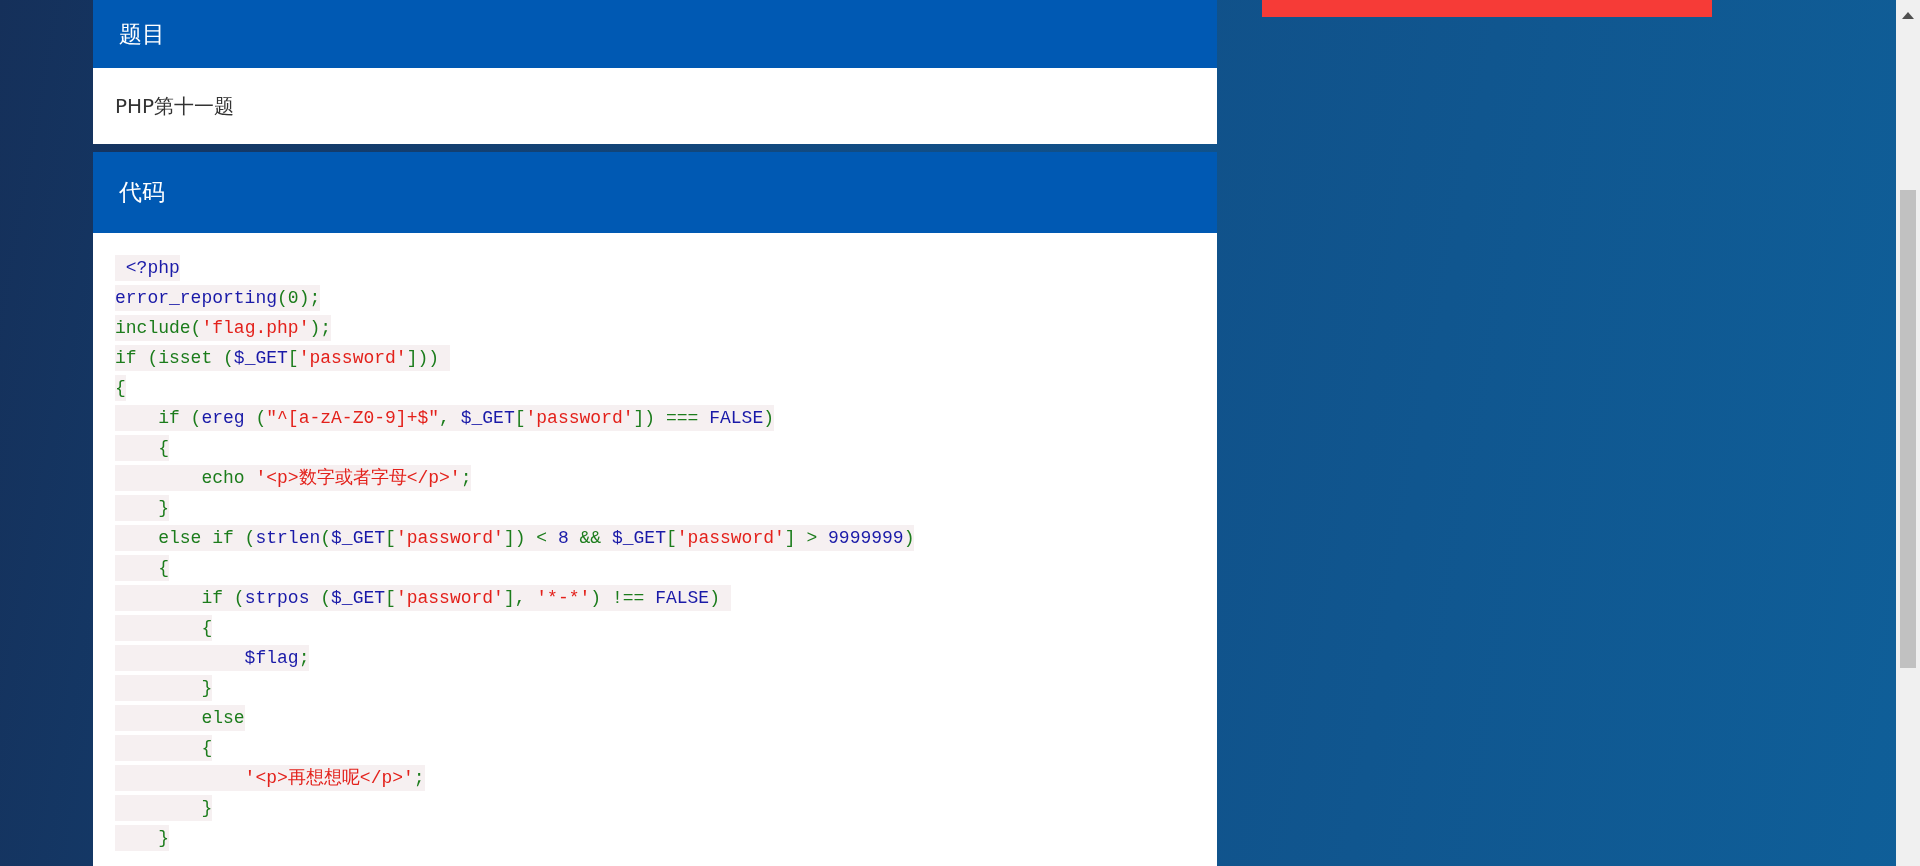 This screenshot has height=866, width=1920. I want to click on scroll-up-icon, so click(1908, 15).